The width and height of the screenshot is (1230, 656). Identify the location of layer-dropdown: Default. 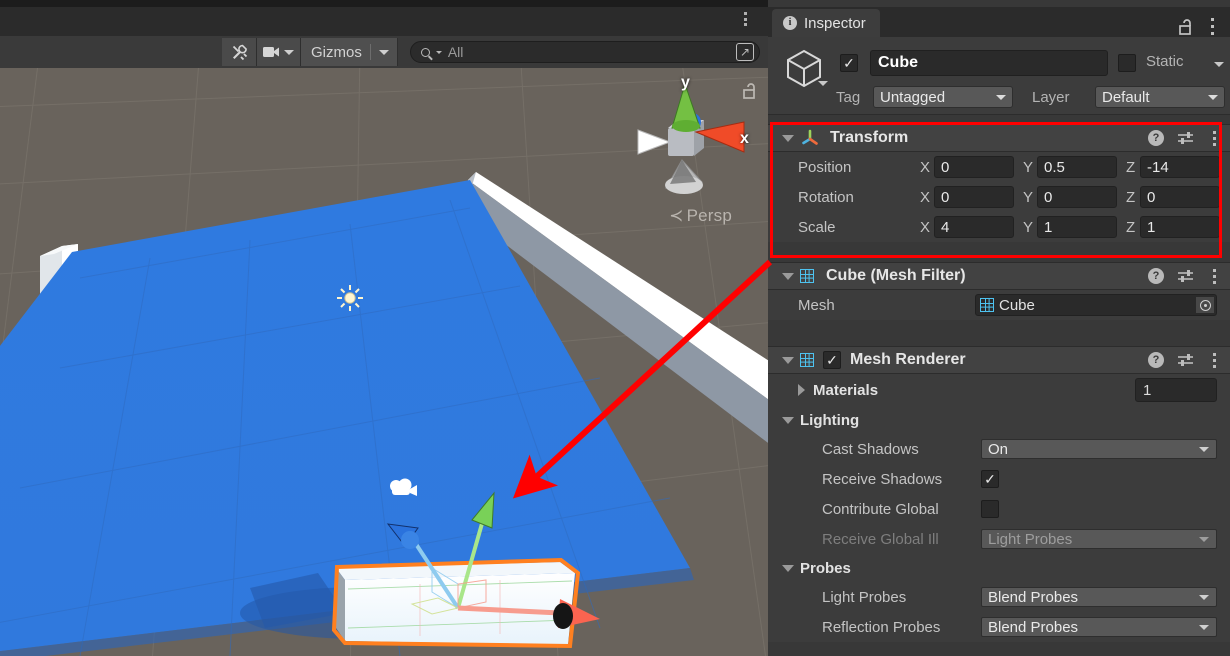
(1160, 97).